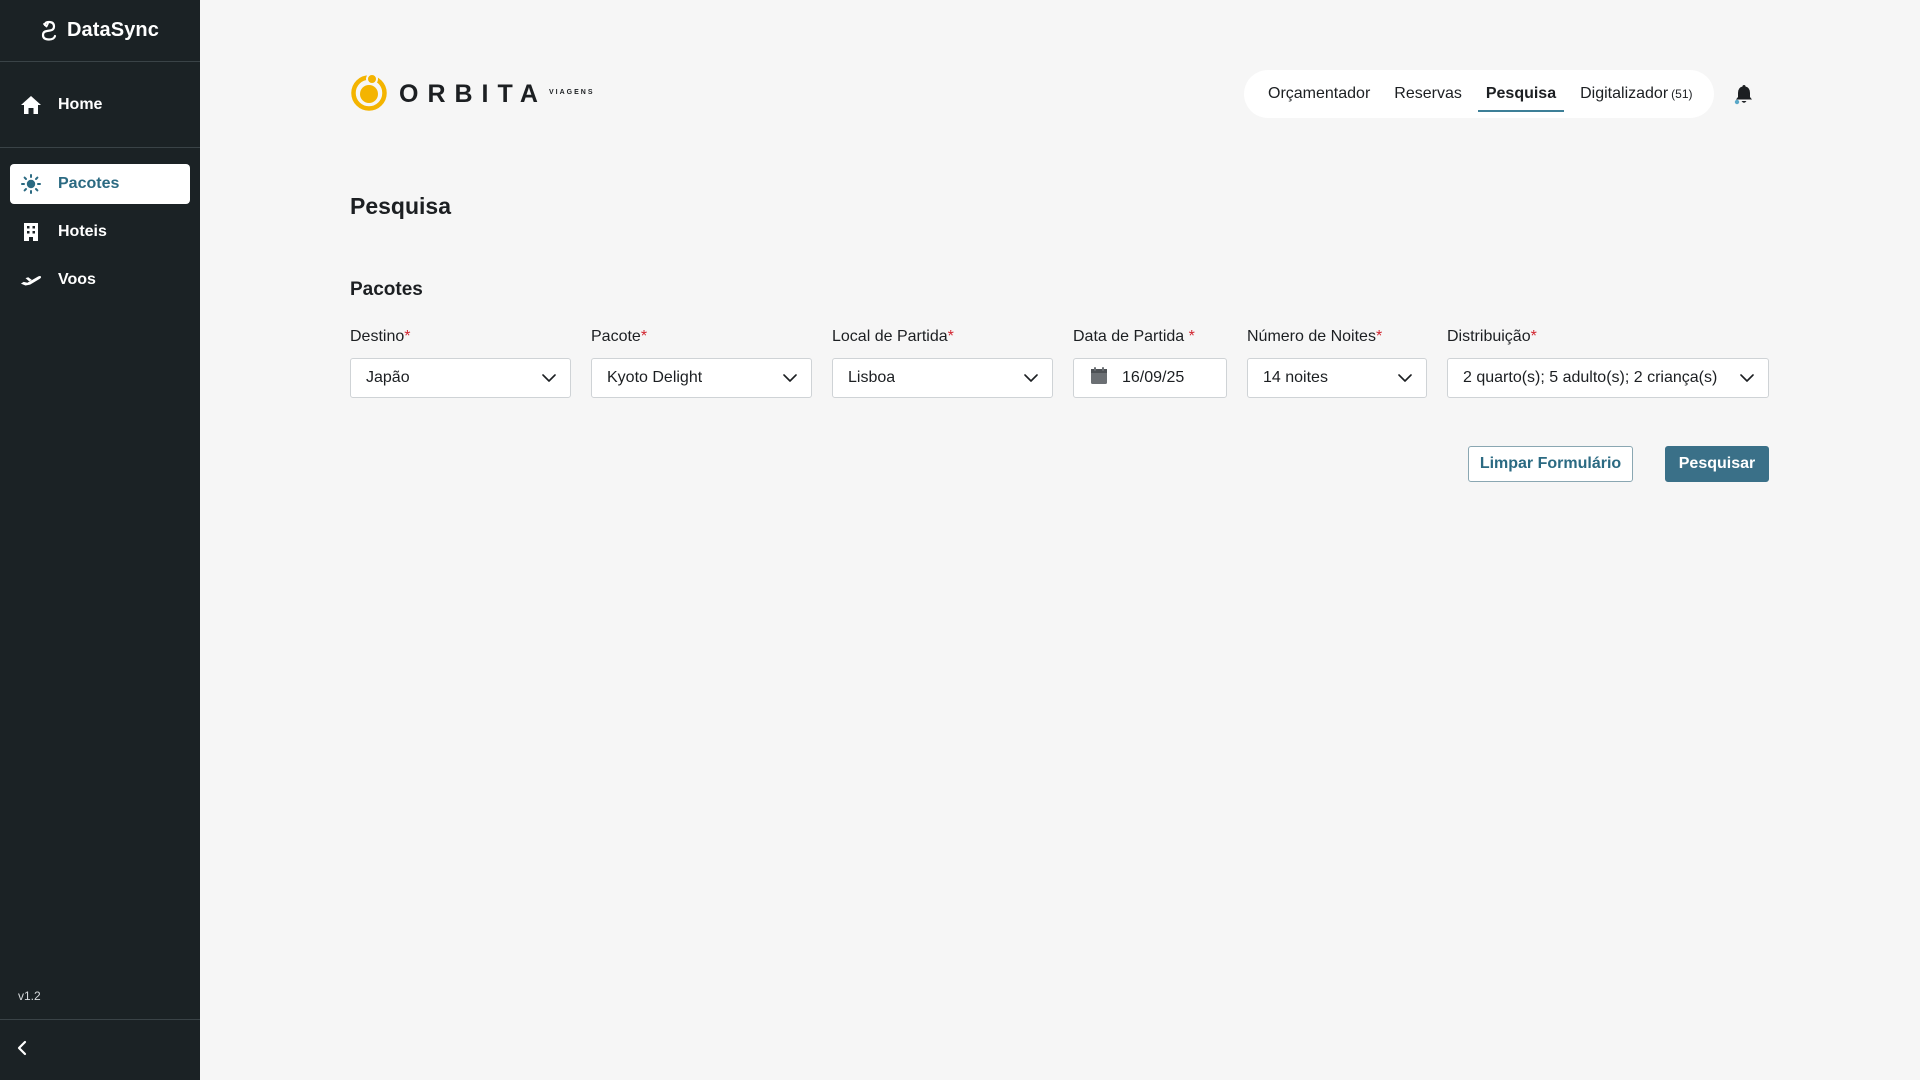 This screenshot has height=1080, width=1920. What do you see at coordinates (31, 184) in the screenshot?
I see `sun-icon` at bounding box center [31, 184].